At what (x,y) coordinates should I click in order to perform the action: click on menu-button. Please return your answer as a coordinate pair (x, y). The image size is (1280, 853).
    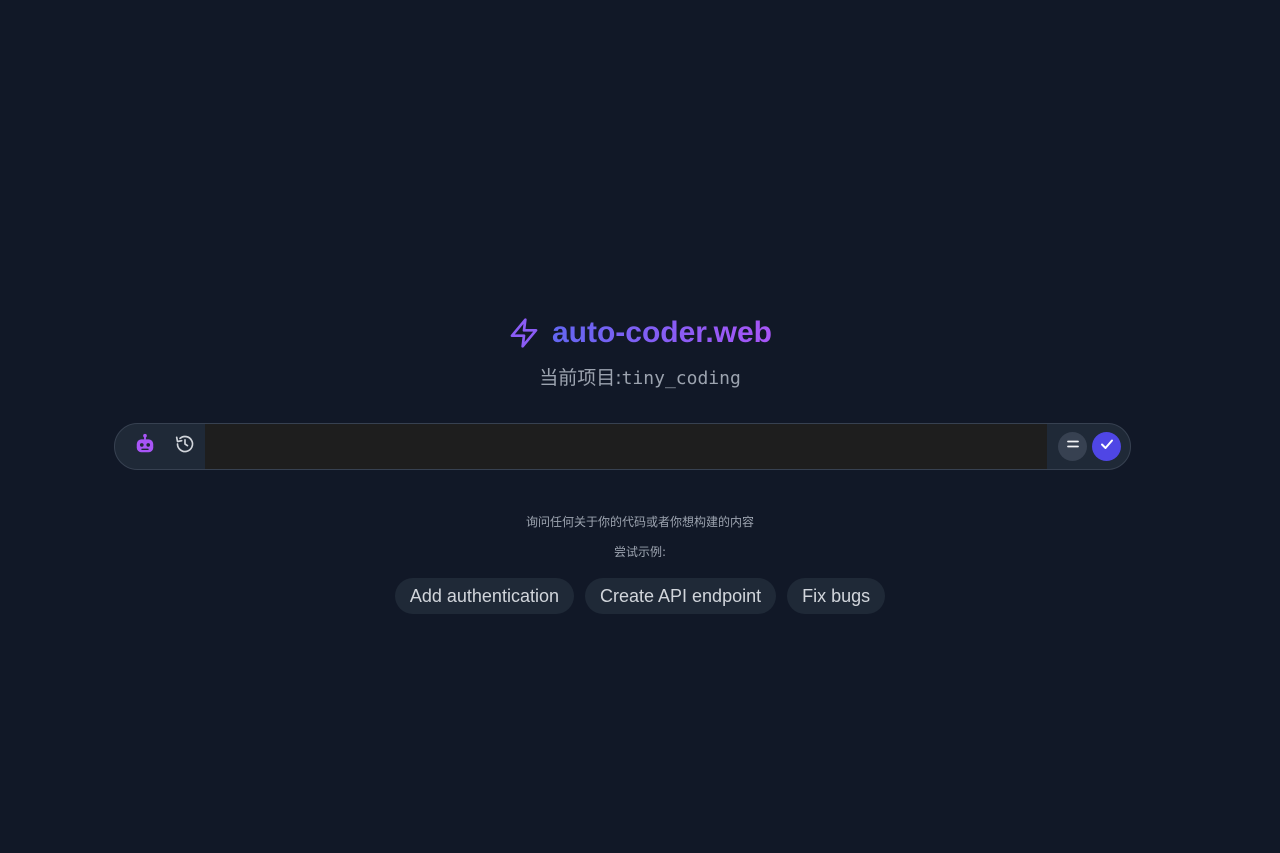
    Looking at the image, I should click on (1072, 446).